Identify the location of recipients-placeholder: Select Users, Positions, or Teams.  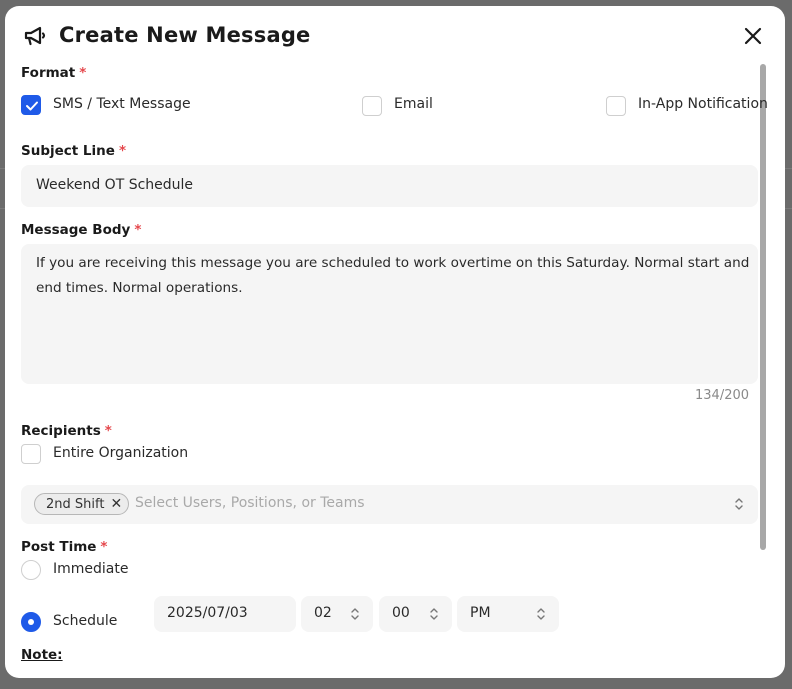
(250, 503).